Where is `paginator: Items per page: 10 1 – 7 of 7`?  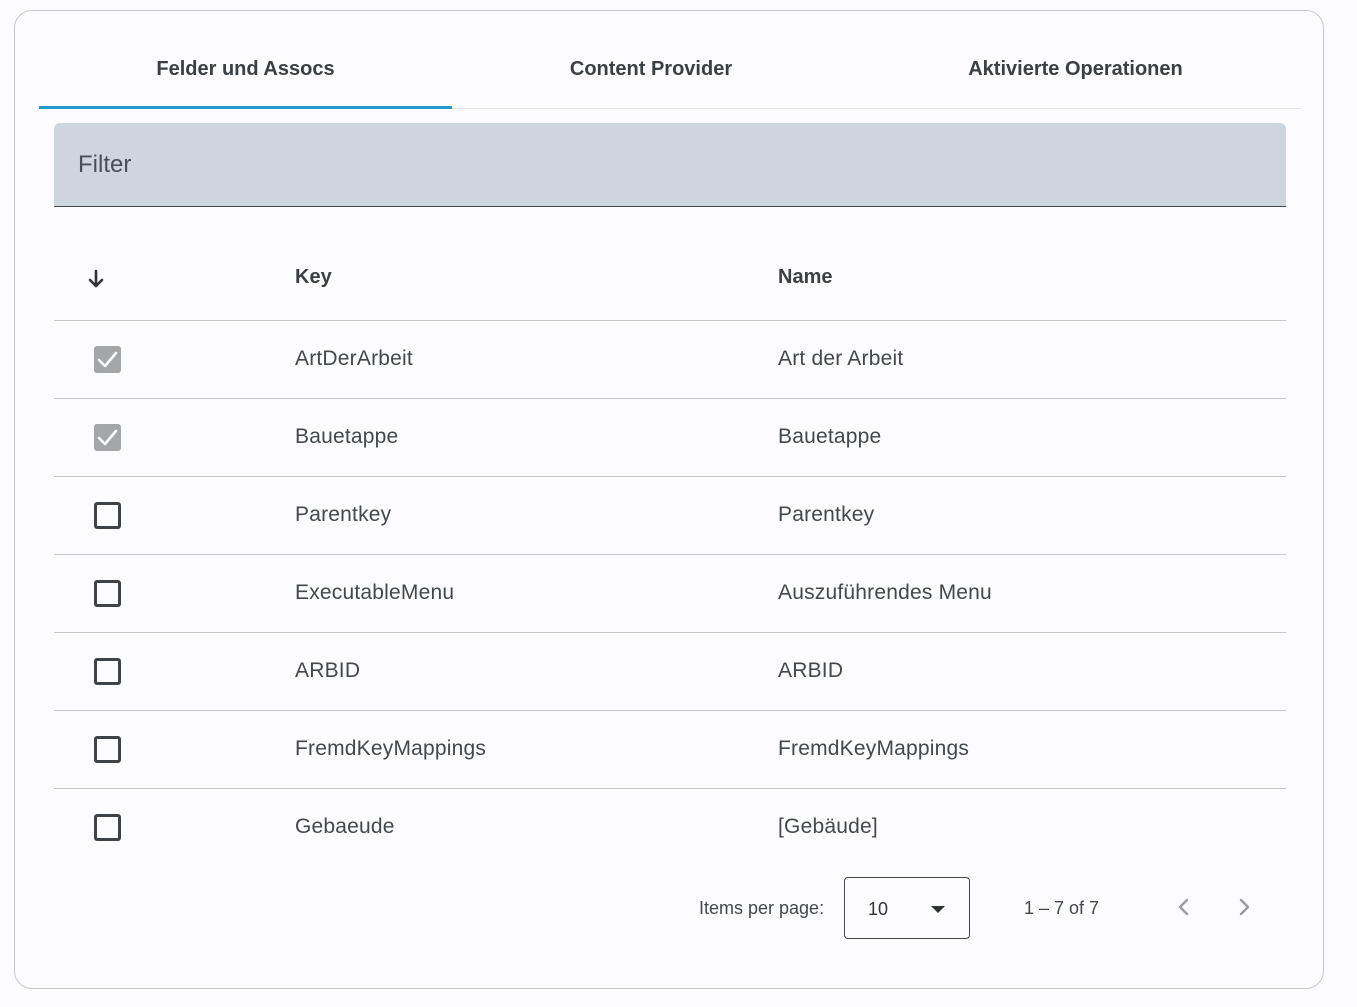 paginator: Items per page: 10 1 – 7 of 7 is located at coordinates (678, 908).